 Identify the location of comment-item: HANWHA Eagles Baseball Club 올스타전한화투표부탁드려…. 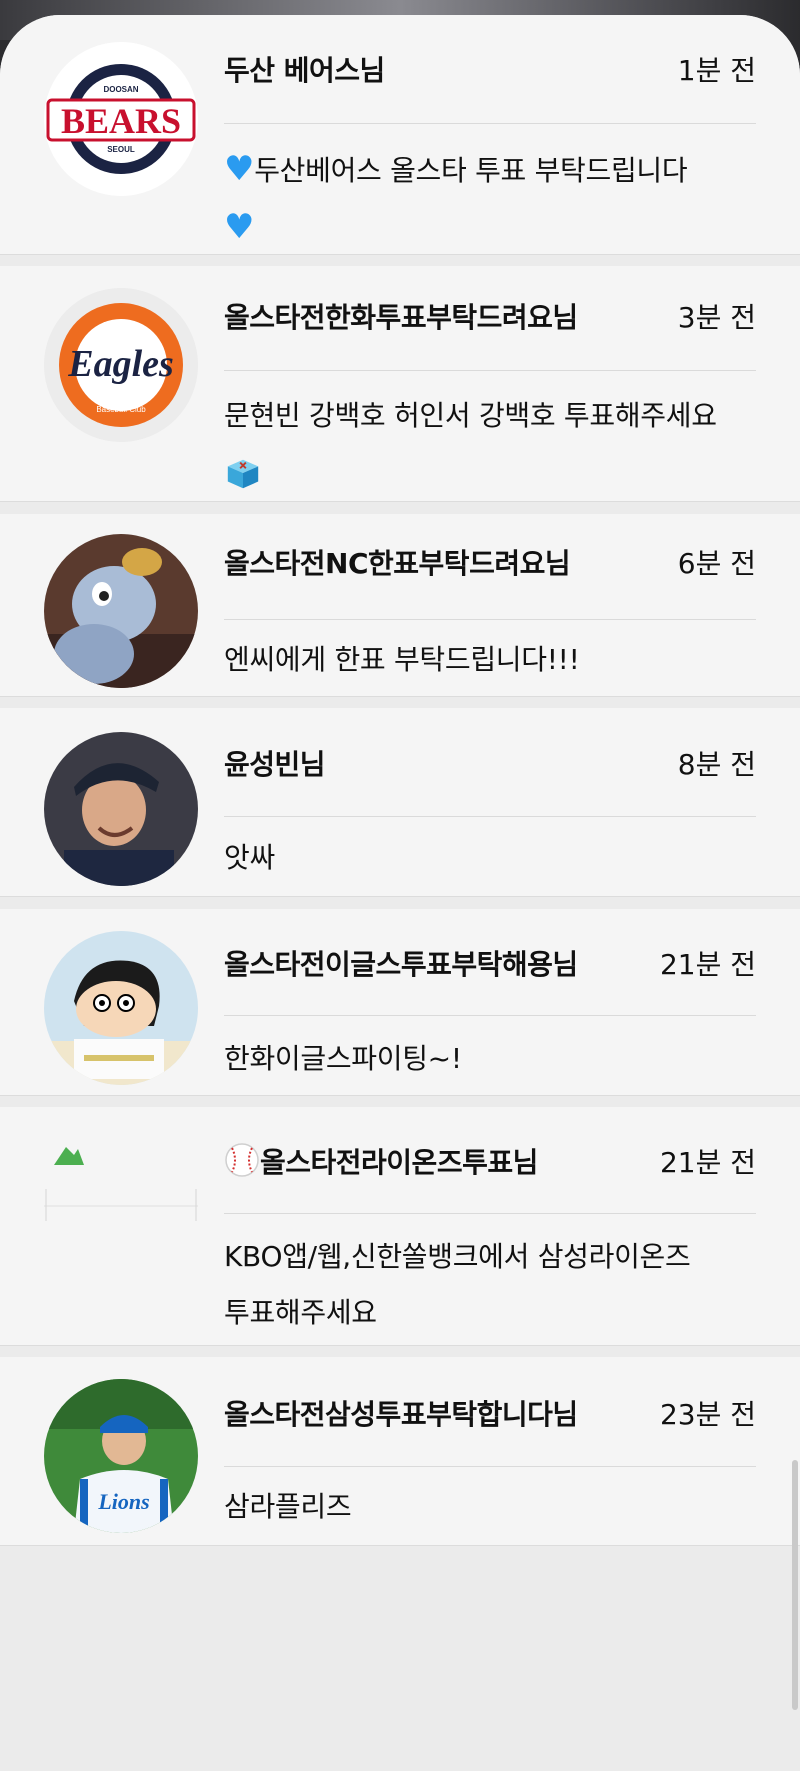
(400, 384).